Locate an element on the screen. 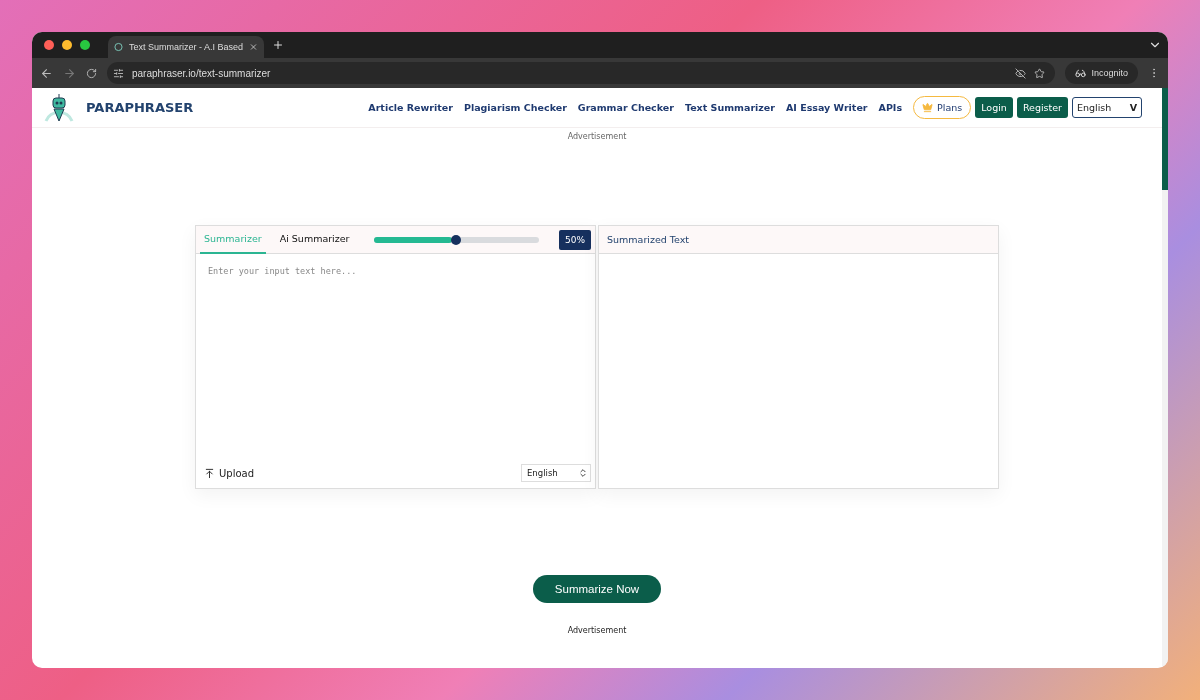 This screenshot has width=1200, height=700. nav-link: Text Summarizer is located at coordinates (729, 107).